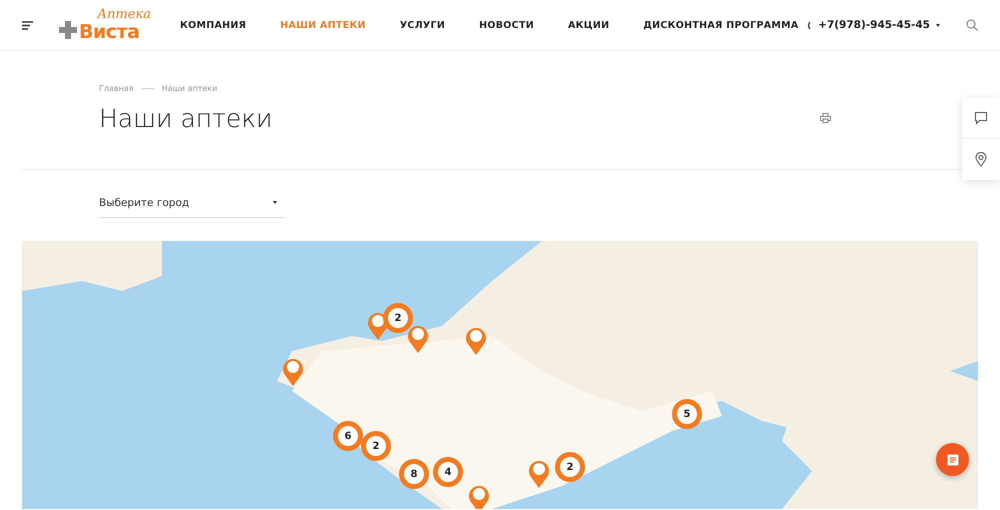  What do you see at coordinates (192, 205) in the screenshot?
I see `city-select: Выберите город` at bounding box center [192, 205].